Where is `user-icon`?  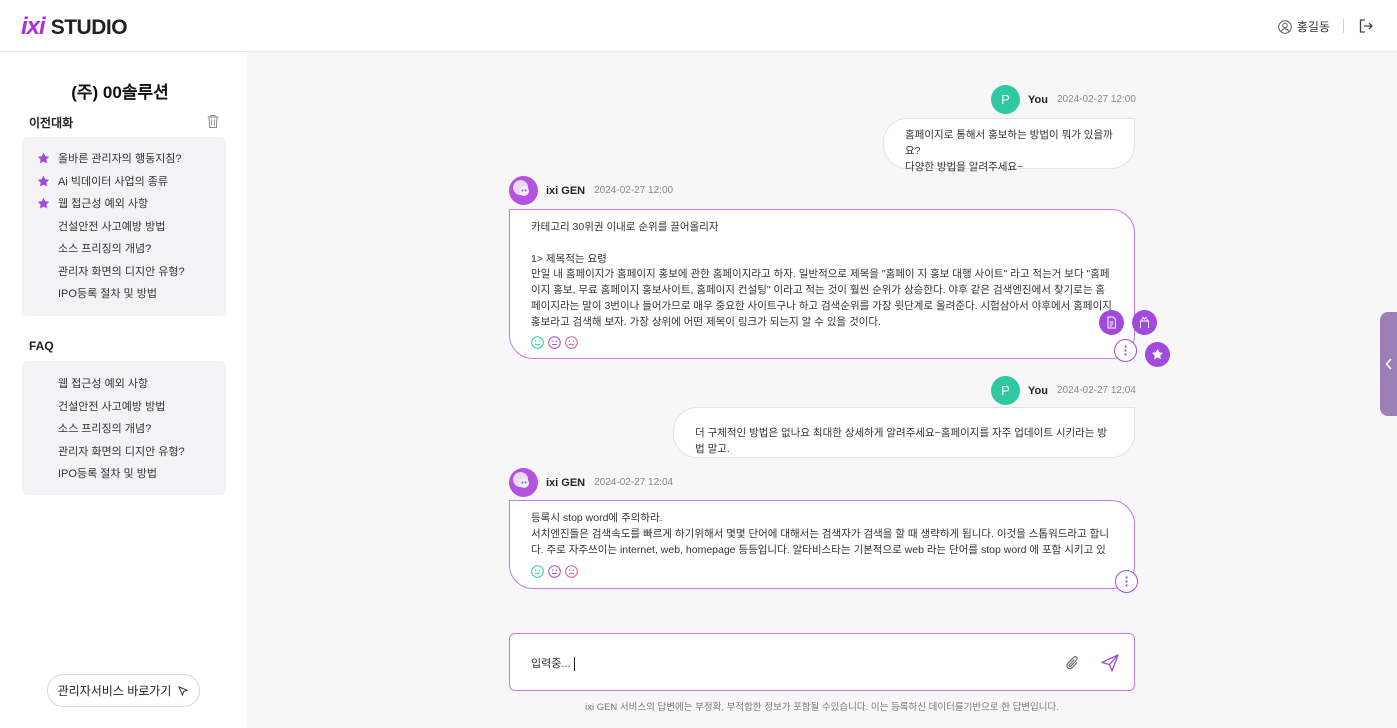 user-icon is located at coordinates (1285, 26).